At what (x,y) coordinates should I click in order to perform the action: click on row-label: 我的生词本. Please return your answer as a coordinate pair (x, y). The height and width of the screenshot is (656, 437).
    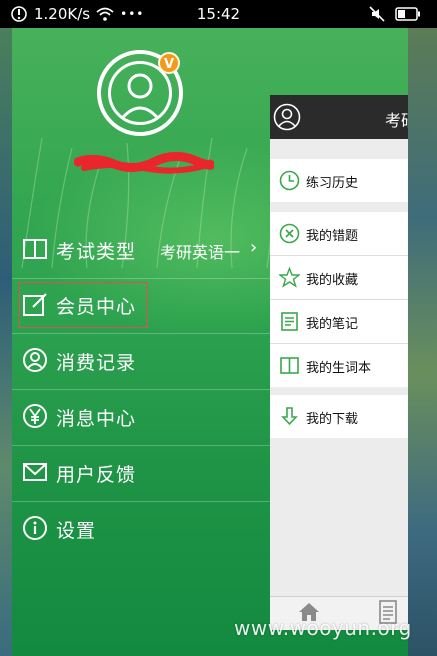
    Looking at the image, I should click on (339, 368).